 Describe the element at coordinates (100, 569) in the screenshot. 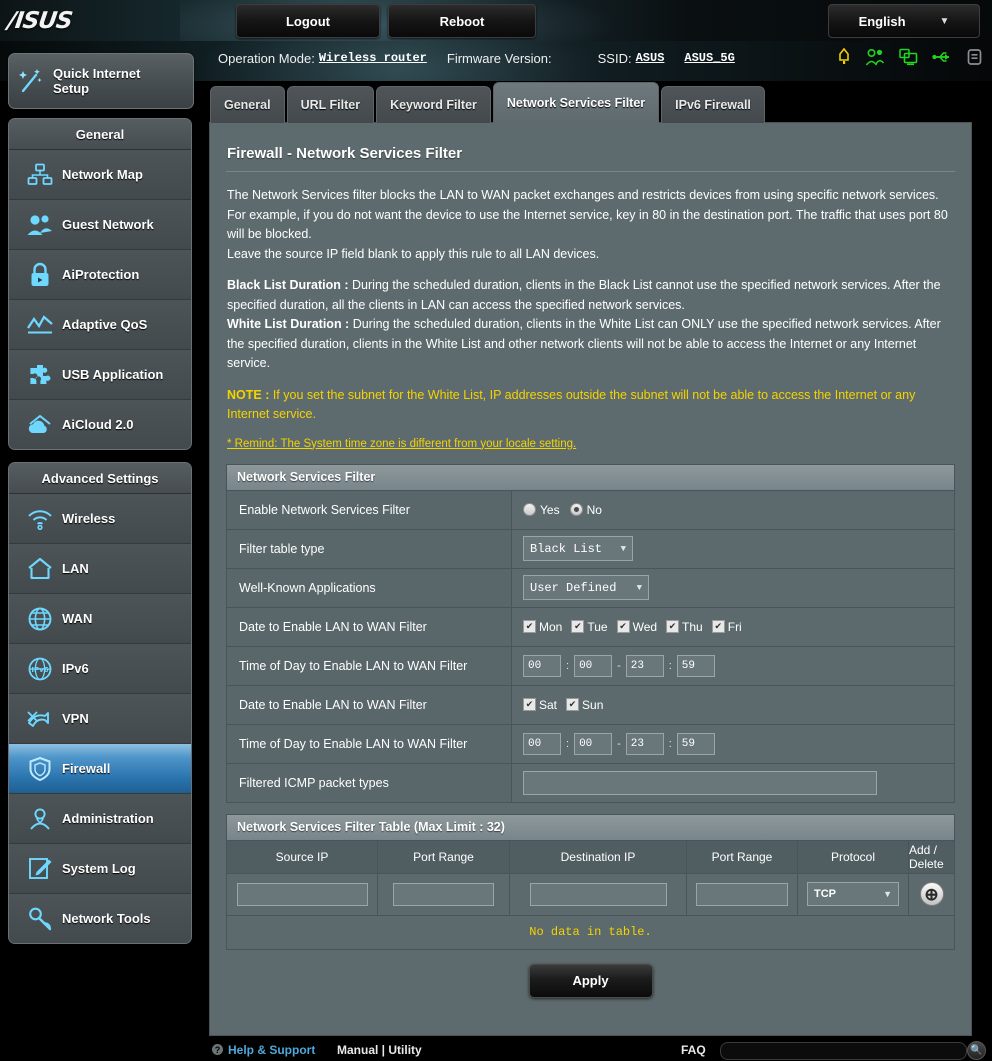

I see `sidebar-item-lan: LAN` at that location.